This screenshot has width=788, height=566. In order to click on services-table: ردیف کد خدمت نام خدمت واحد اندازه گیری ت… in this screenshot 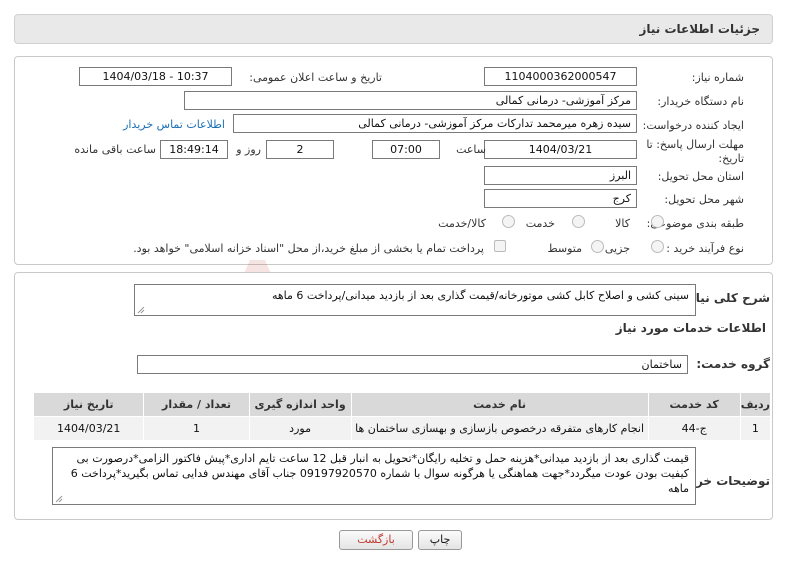, I will do `click(402, 416)`.